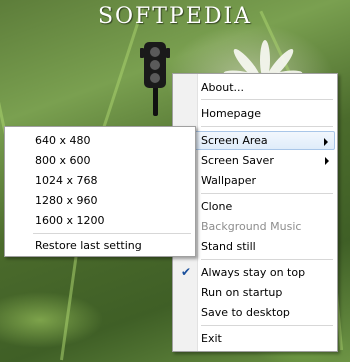  I want to click on menu-item-clone: Clone, so click(255, 206).